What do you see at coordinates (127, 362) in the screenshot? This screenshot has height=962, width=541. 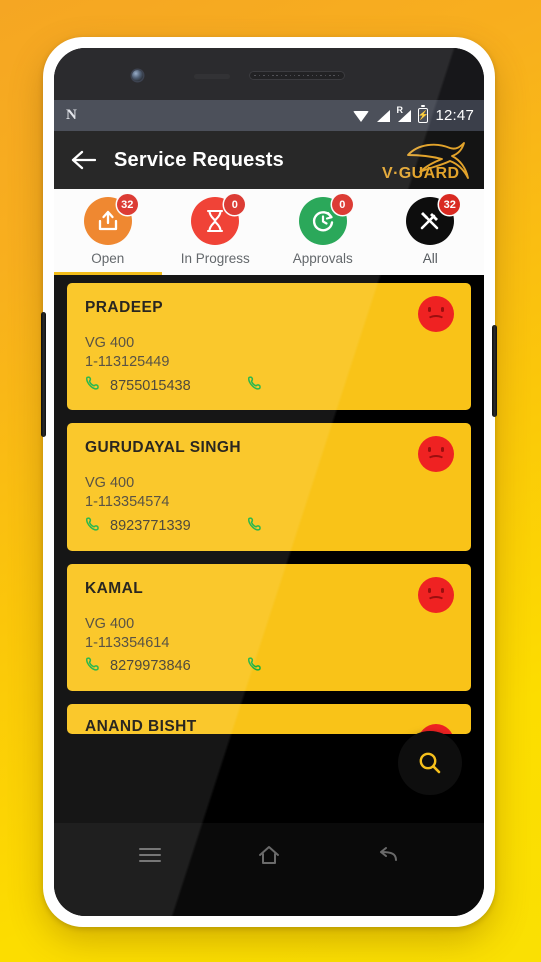 I see `request-id: 1-113125449` at bounding box center [127, 362].